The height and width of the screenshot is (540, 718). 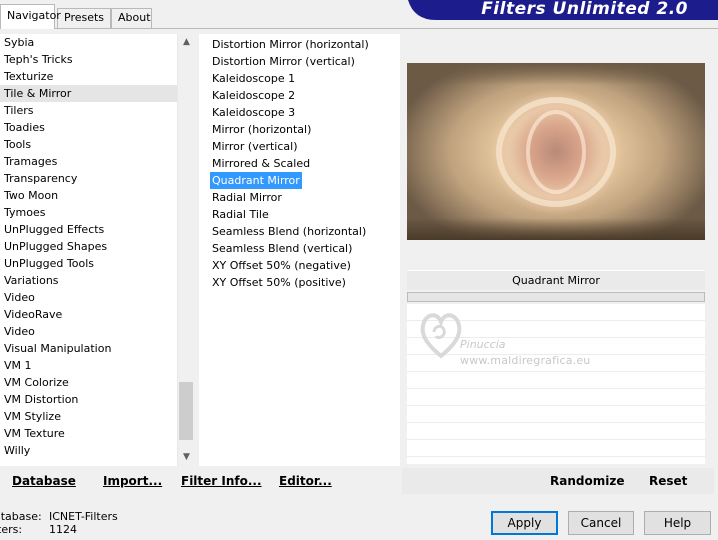 What do you see at coordinates (89, 161) in the screenshot?
I see `category-item: Tramages` at bounding box center [89, 161].